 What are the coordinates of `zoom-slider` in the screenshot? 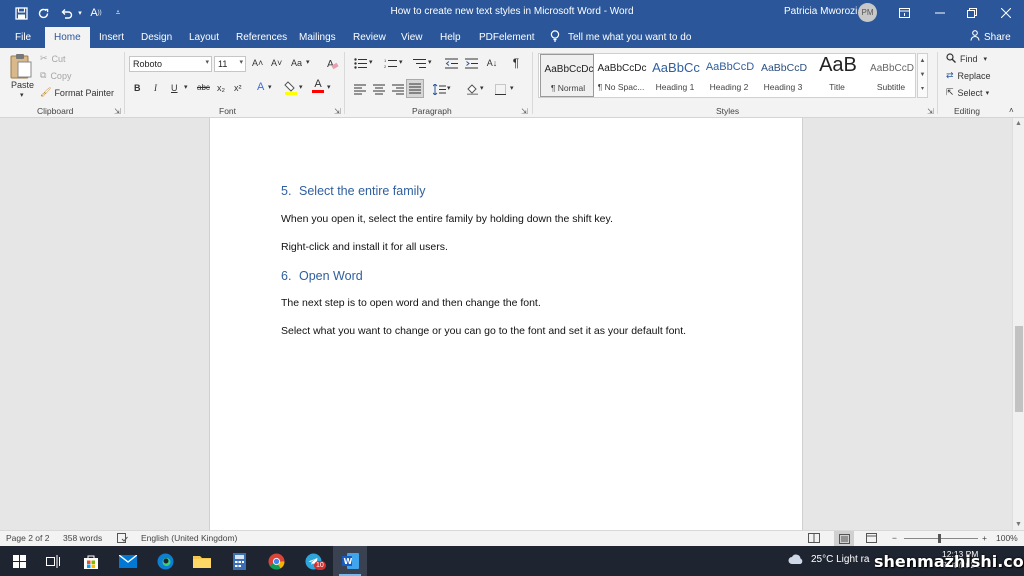 It's located at (941, 538).